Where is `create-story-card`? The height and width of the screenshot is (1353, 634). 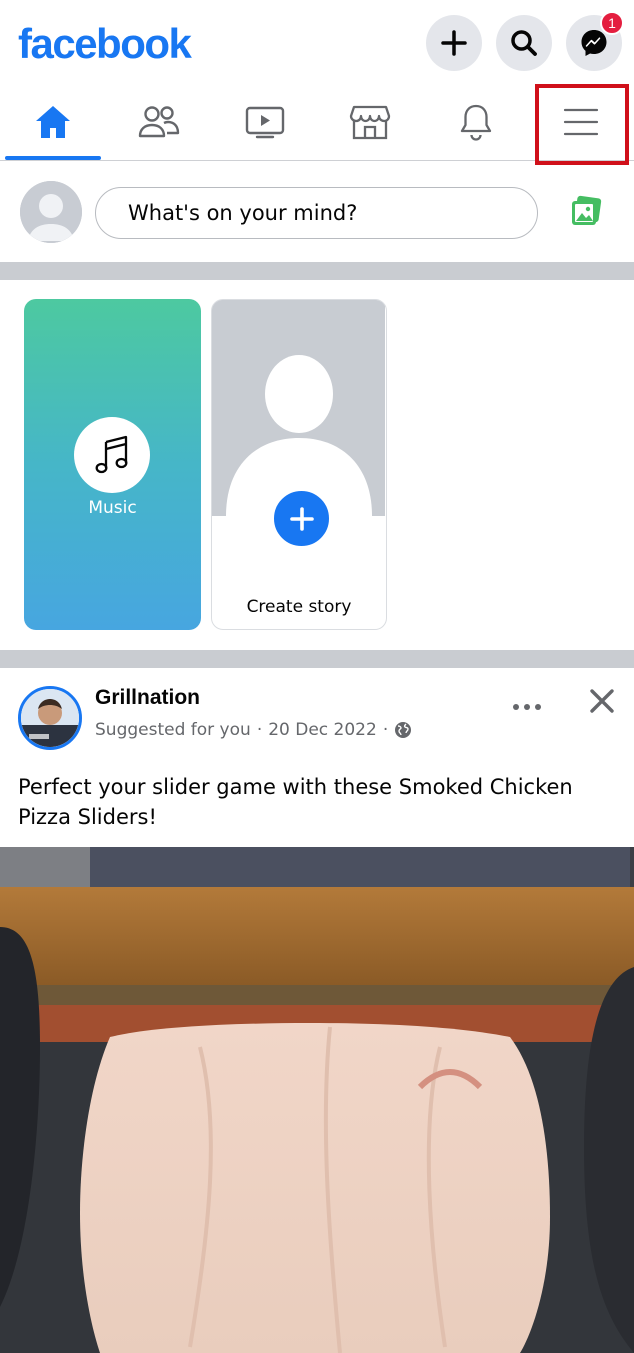
create-story-card is located at coordinates (299, 464).